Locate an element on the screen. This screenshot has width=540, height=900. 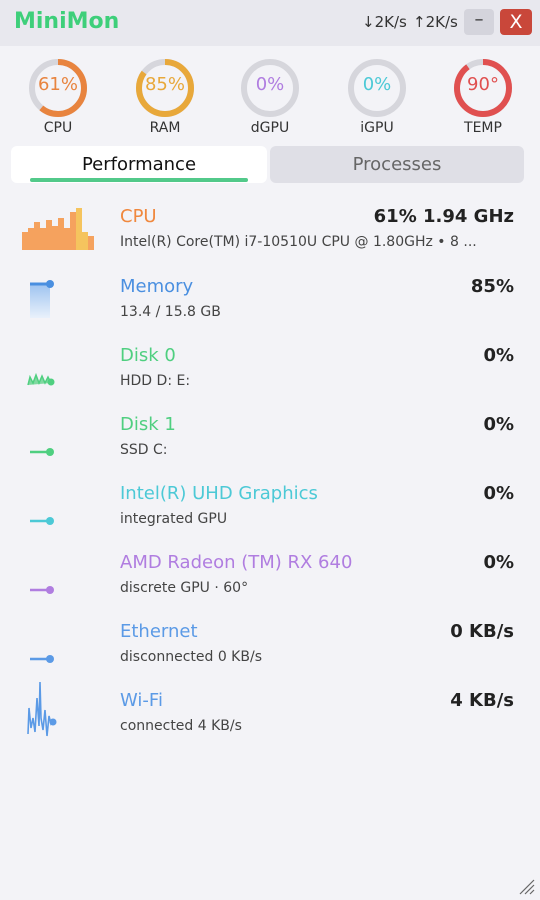
row-disk-0-name: Disk 0 is located at coordinates (148, 355).